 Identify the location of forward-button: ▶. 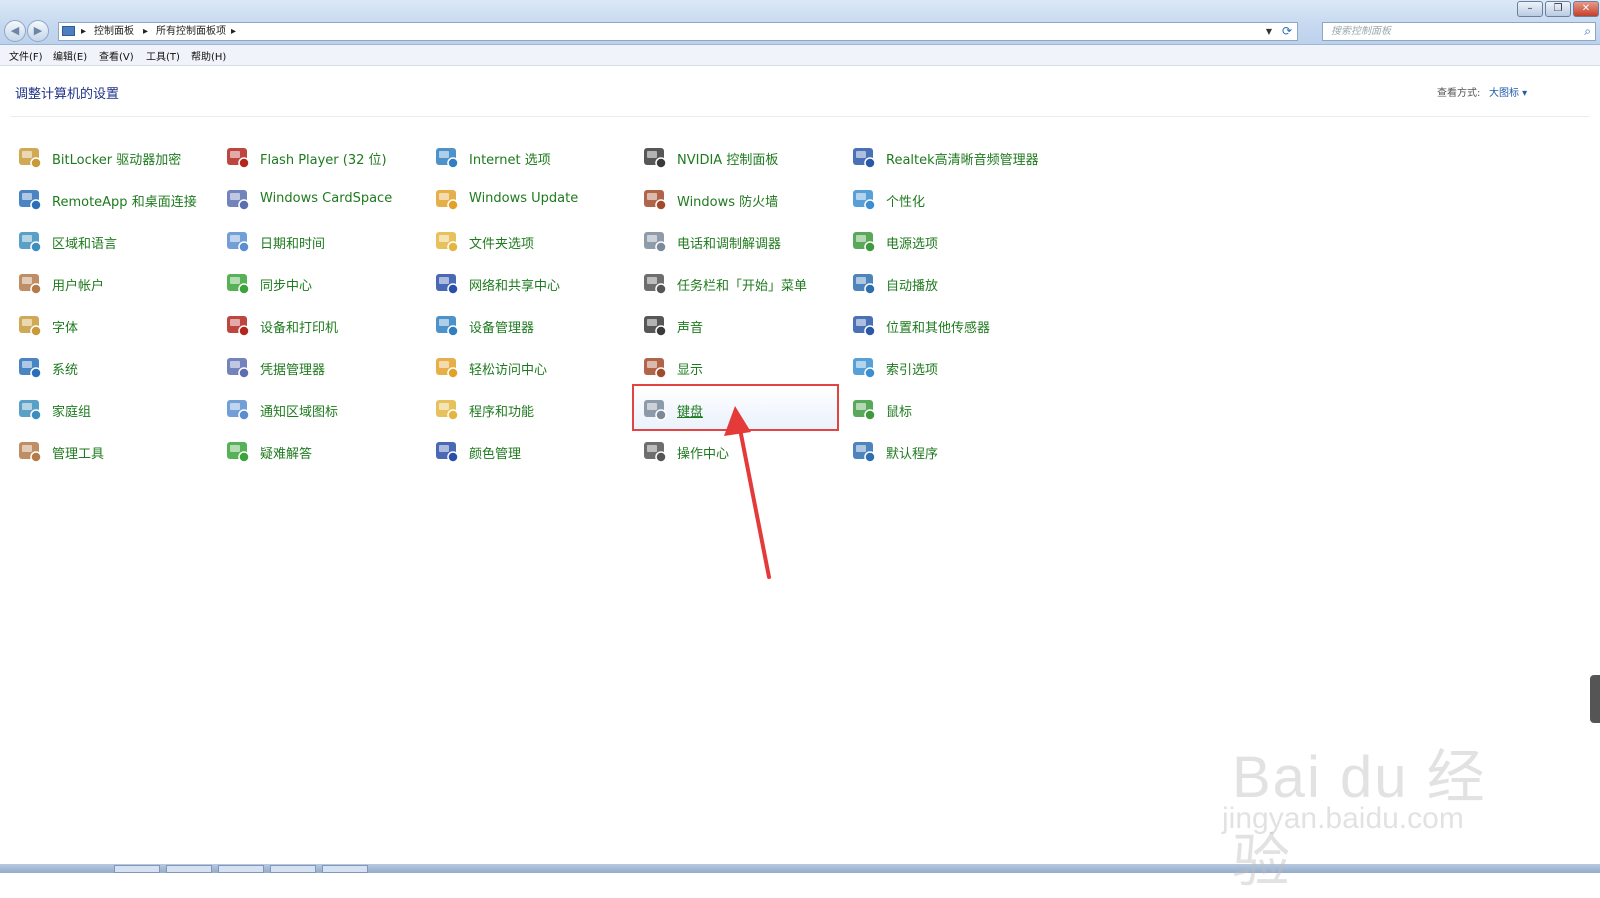
(38, 31).